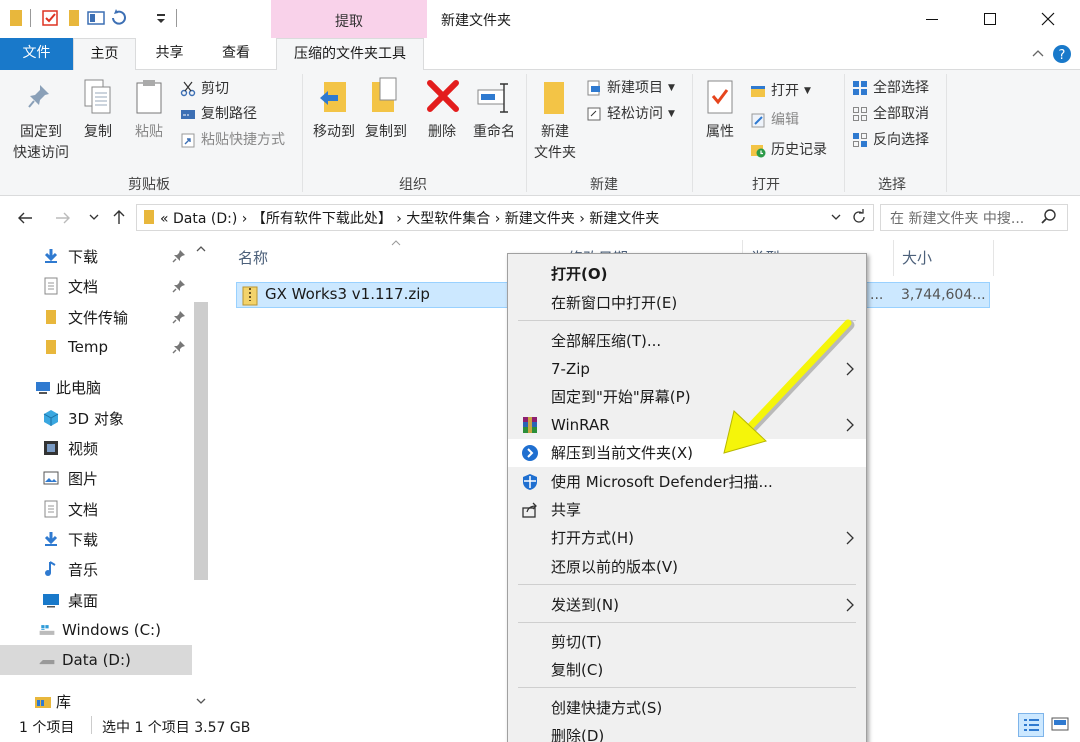 The image size is (1080, 742). What do you see at coordinates (687, 303) in the screenshot?
I see `menu-item-open-new-window: 在新窗口中打开(E)` at bounding box center [687, 303].